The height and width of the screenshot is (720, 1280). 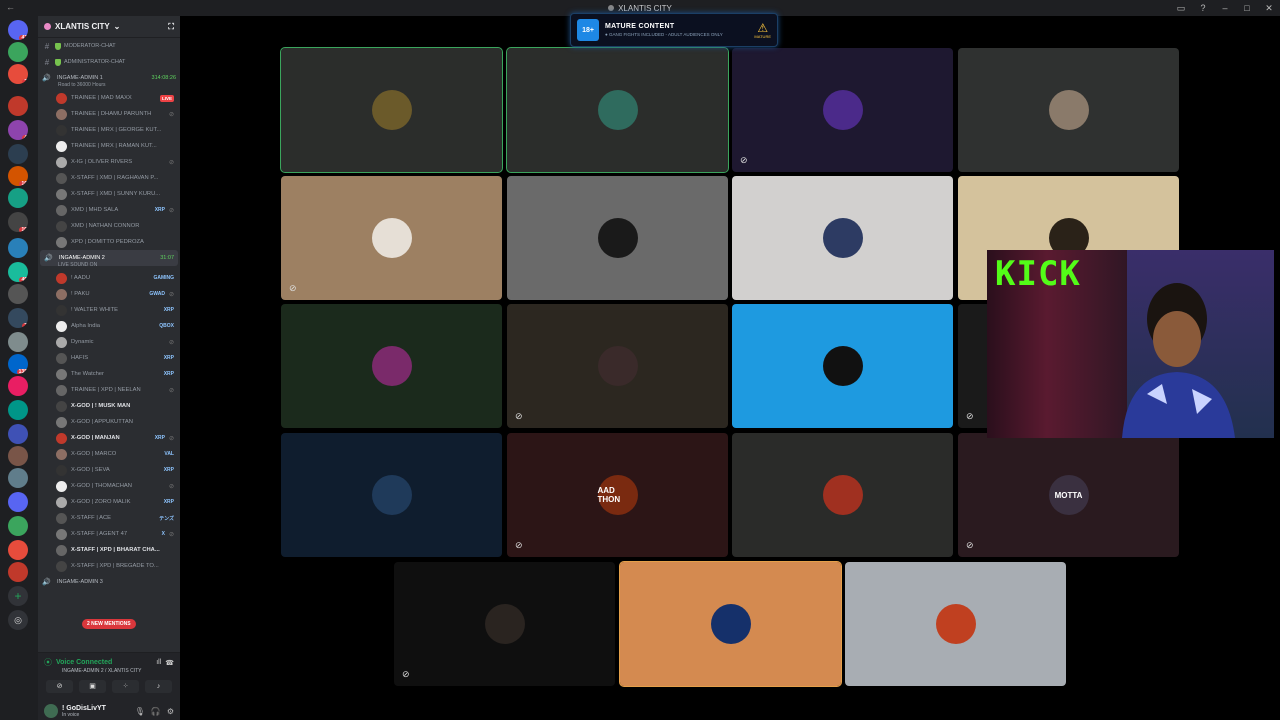 What do you see at coordinates (1181, 8) in the screenshot?
I see `inbox-icon: ▭` at bounding box center [1181, 8].